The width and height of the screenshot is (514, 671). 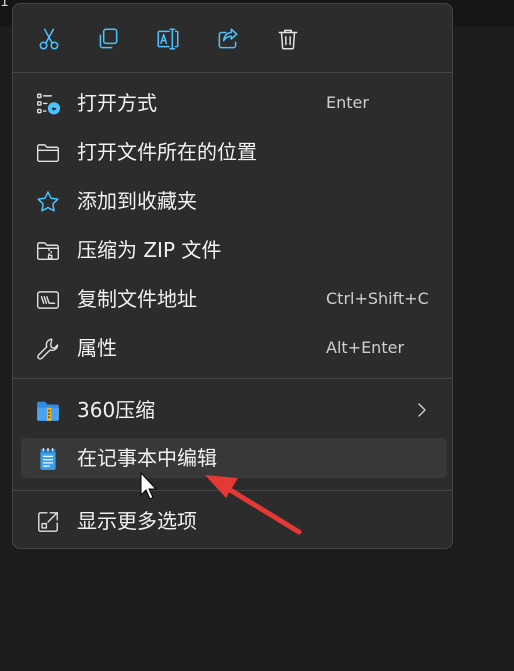 I want to click on menu-item-show-more-options: 显示更多选项, so click(x=234, y=521).